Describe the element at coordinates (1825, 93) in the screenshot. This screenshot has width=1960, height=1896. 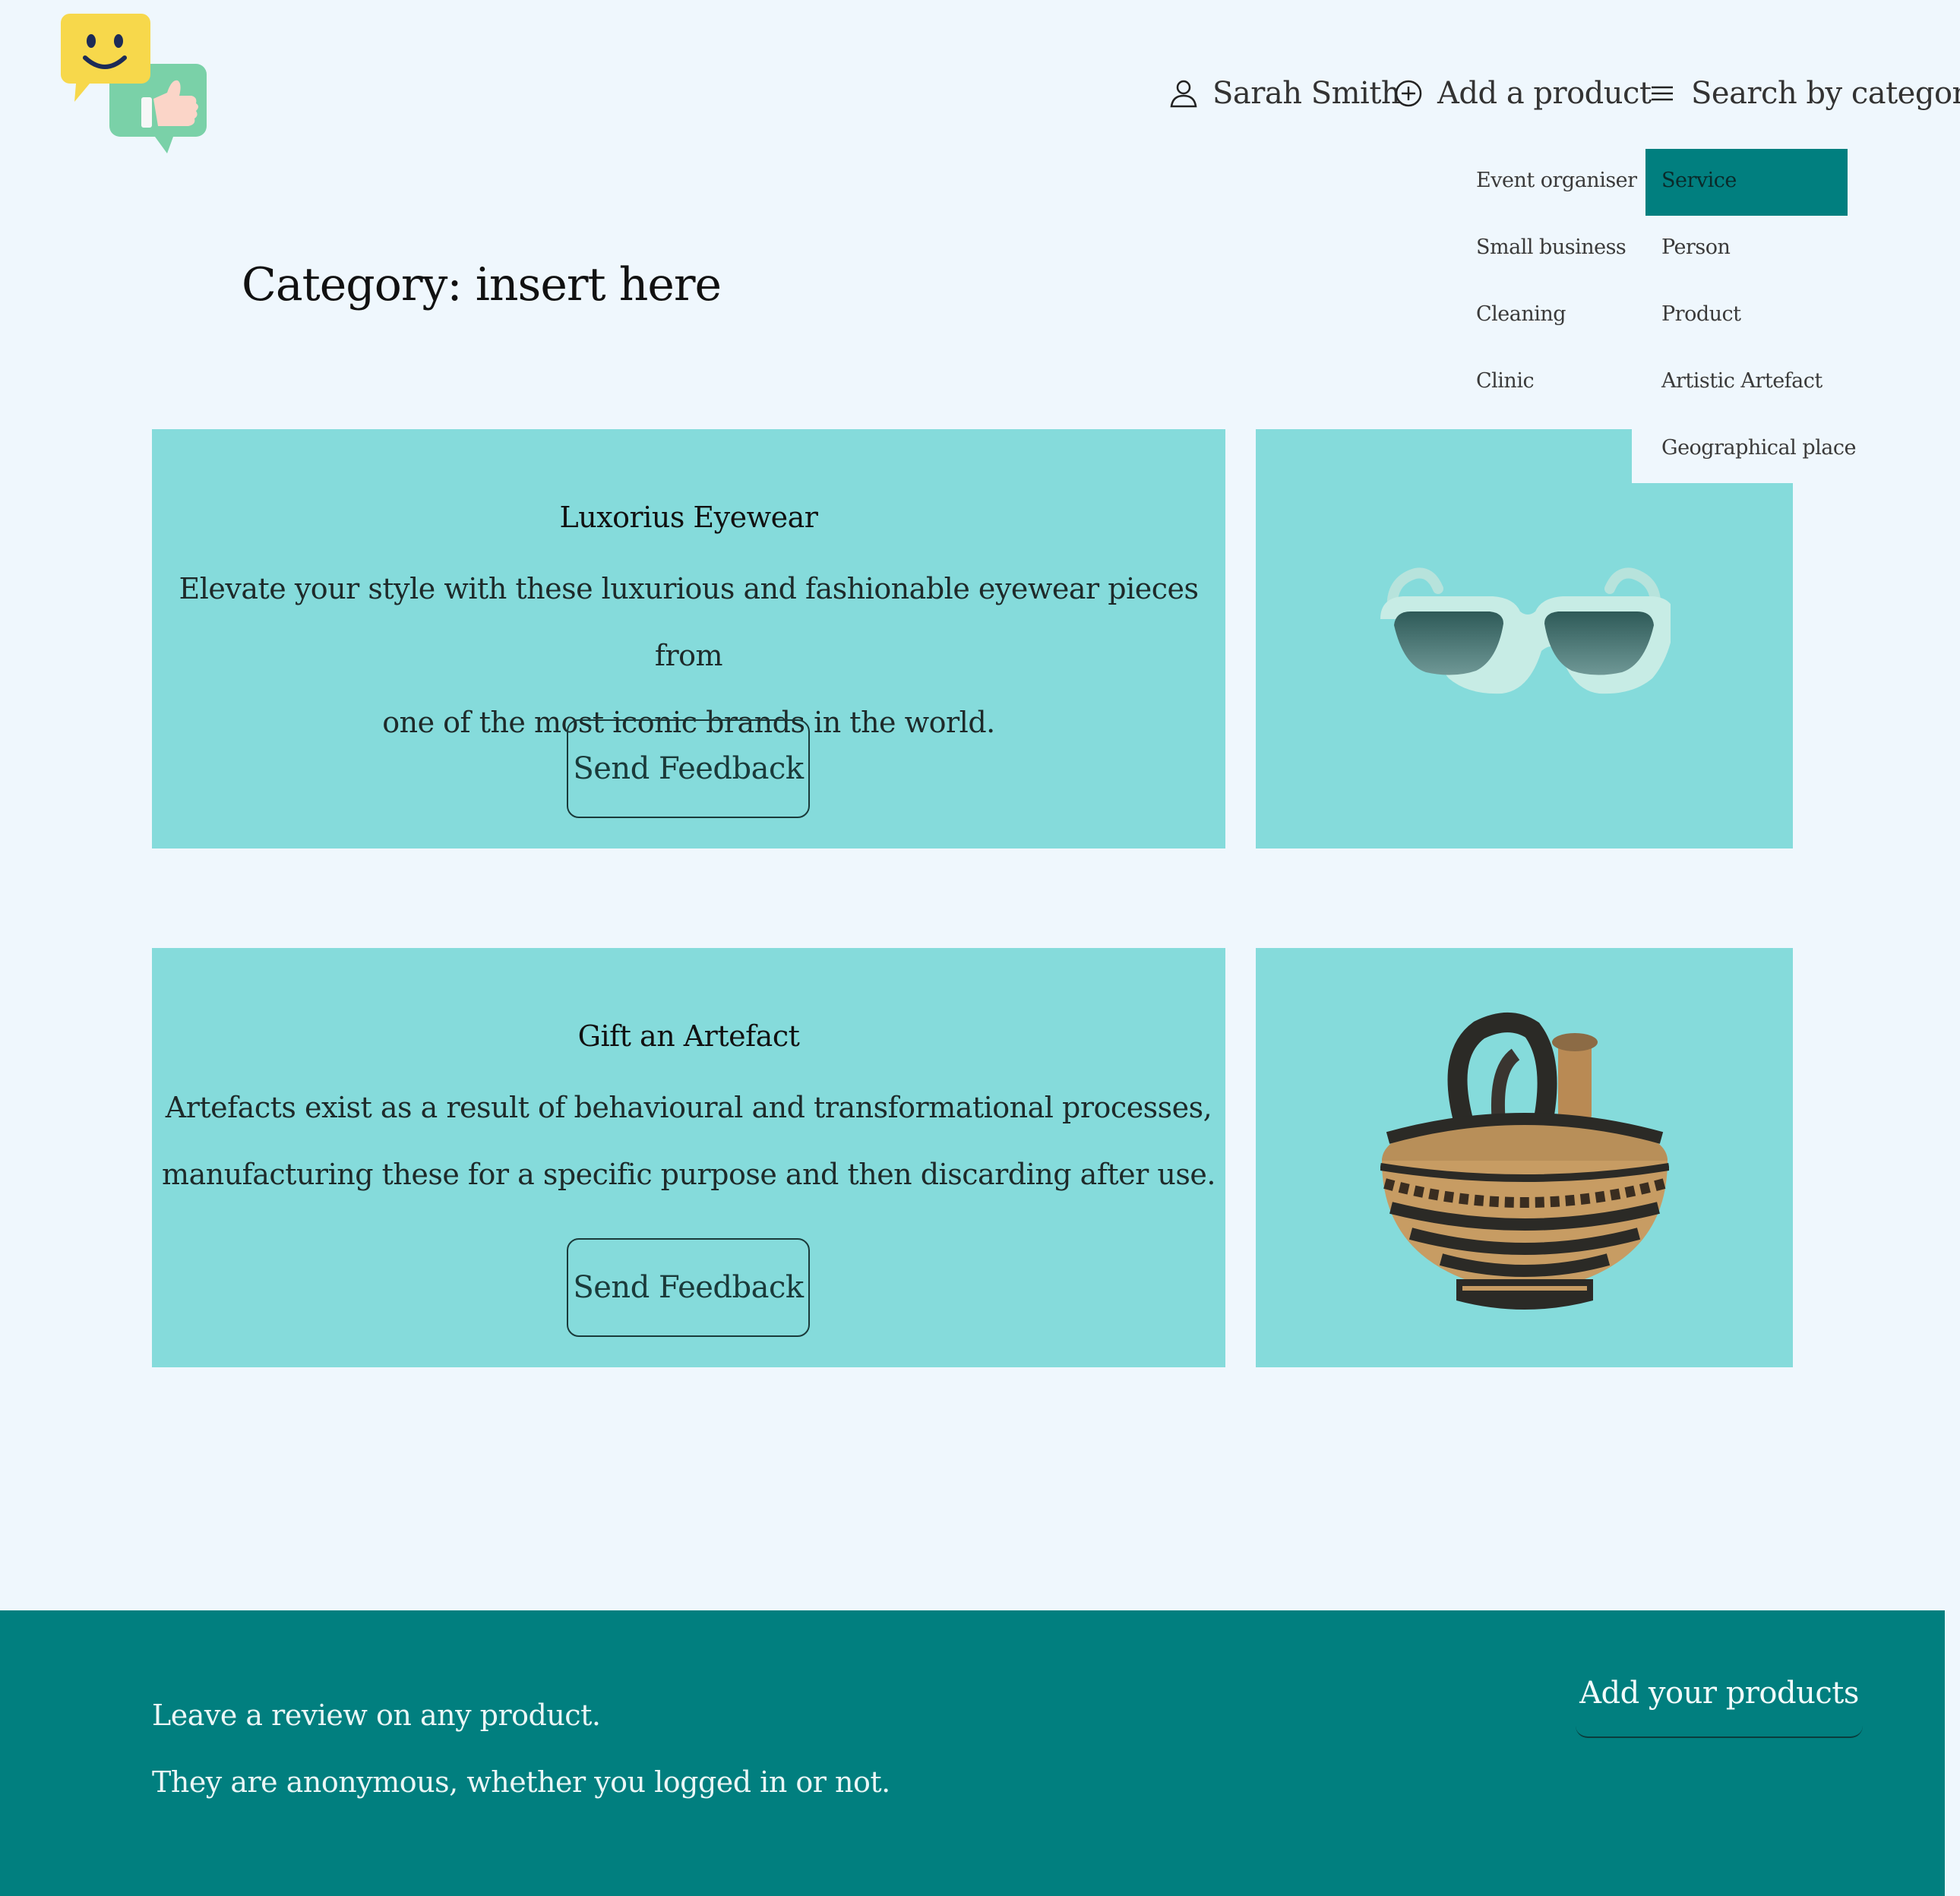
I see `nav-search-category-label: Search by category` at that location.